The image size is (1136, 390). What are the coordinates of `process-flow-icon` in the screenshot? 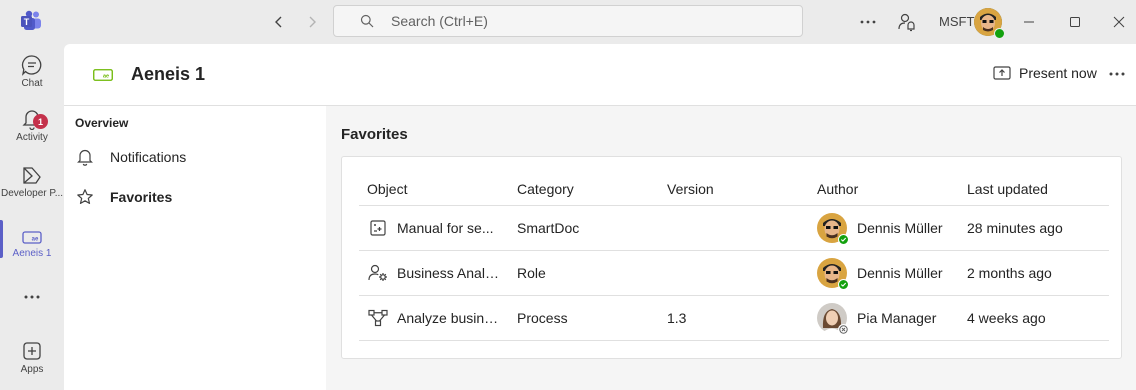 It's located at (378, 318).